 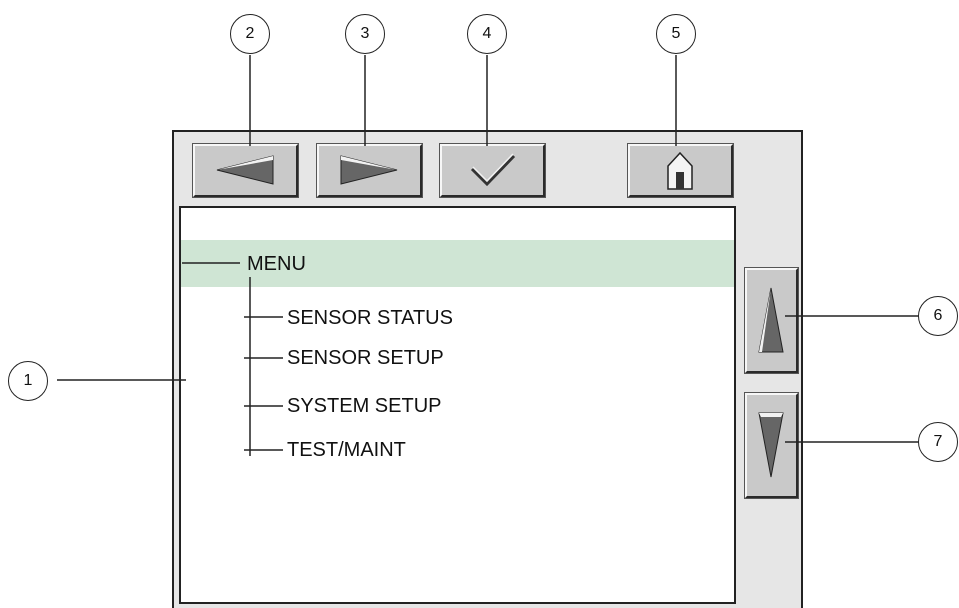 I want to click on menu-item-sensor-setup: SENSOR SETUP, so click(x=365, y=358).